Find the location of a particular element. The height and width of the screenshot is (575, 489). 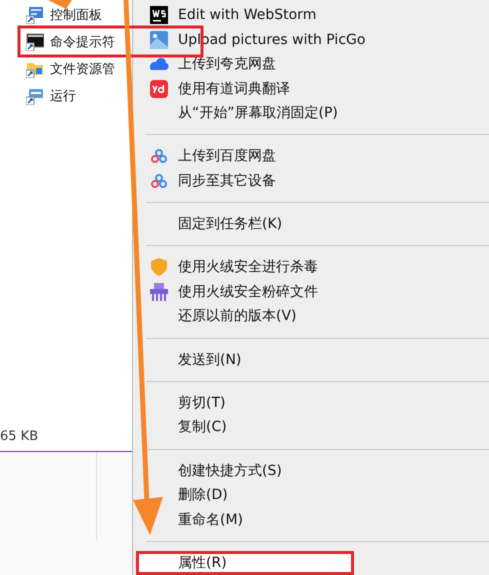

image-upload-icon is located at coordinates (159, 39).